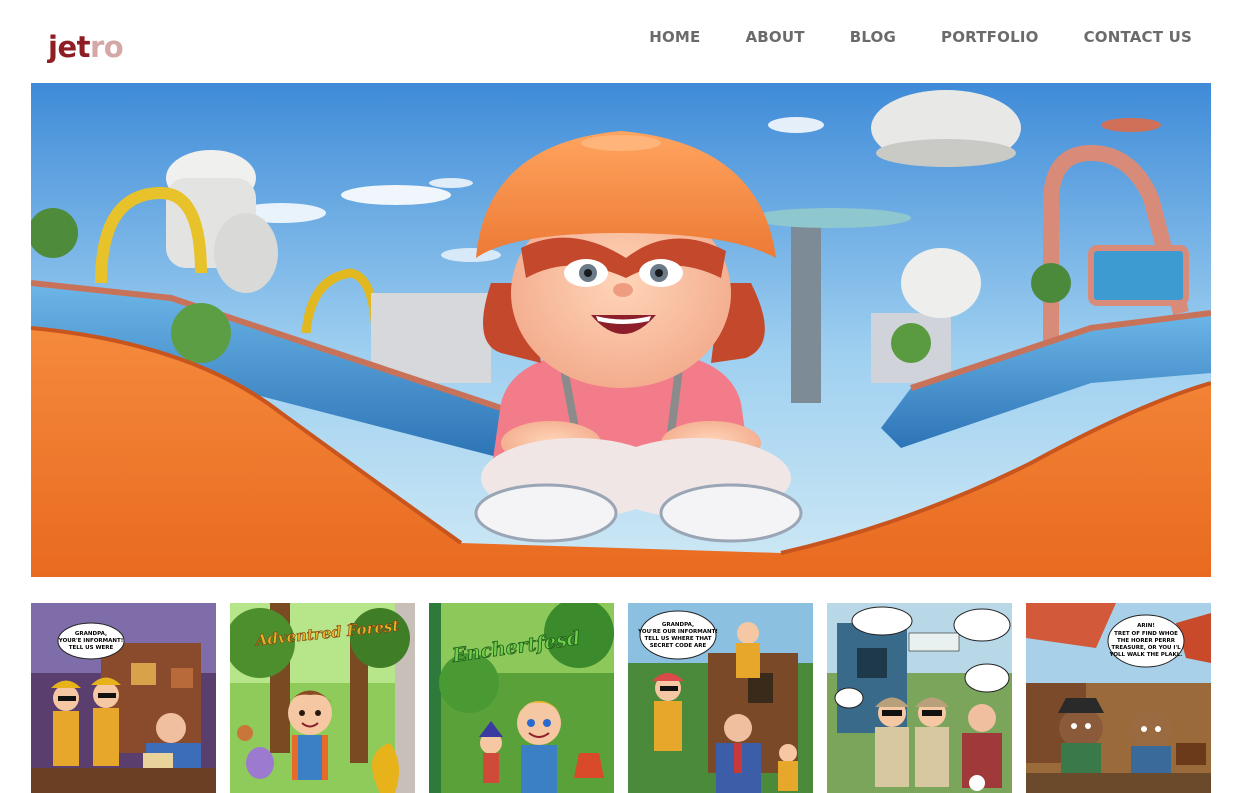 This screenshot has width=1260, height=793. I want to click on nav-blog: BLOG, so click(873, 37).